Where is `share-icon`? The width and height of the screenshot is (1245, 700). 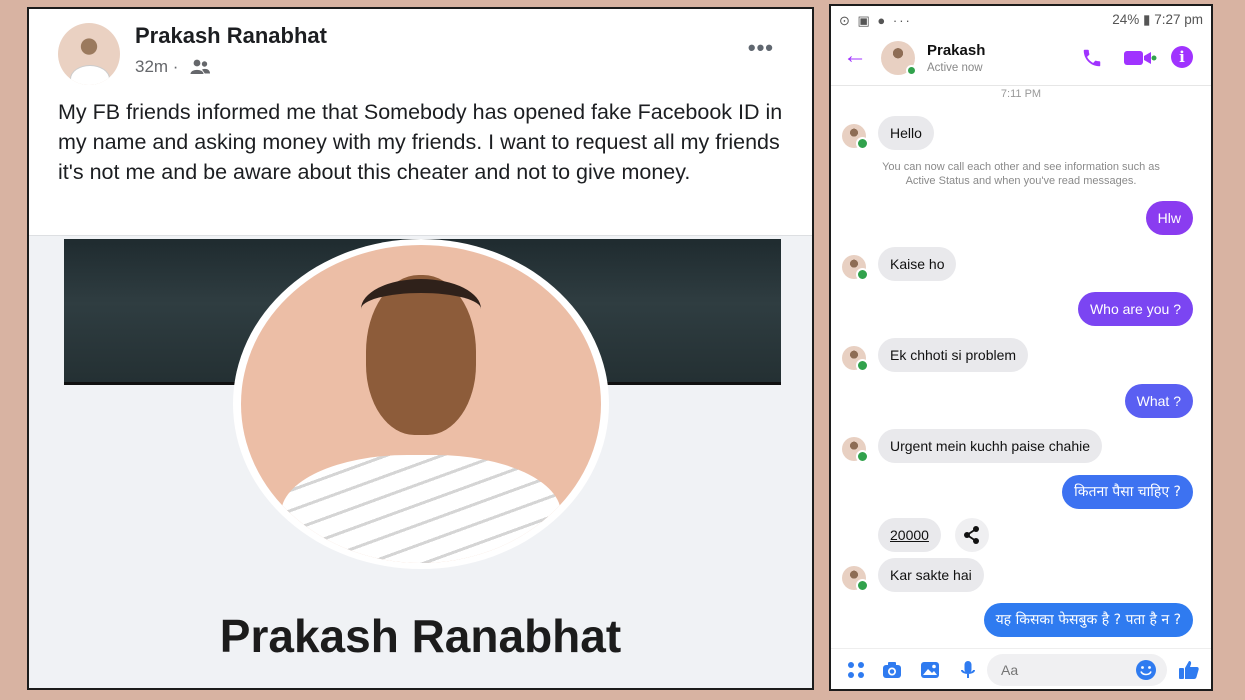 share-icon is located at coordinates (972, 535).